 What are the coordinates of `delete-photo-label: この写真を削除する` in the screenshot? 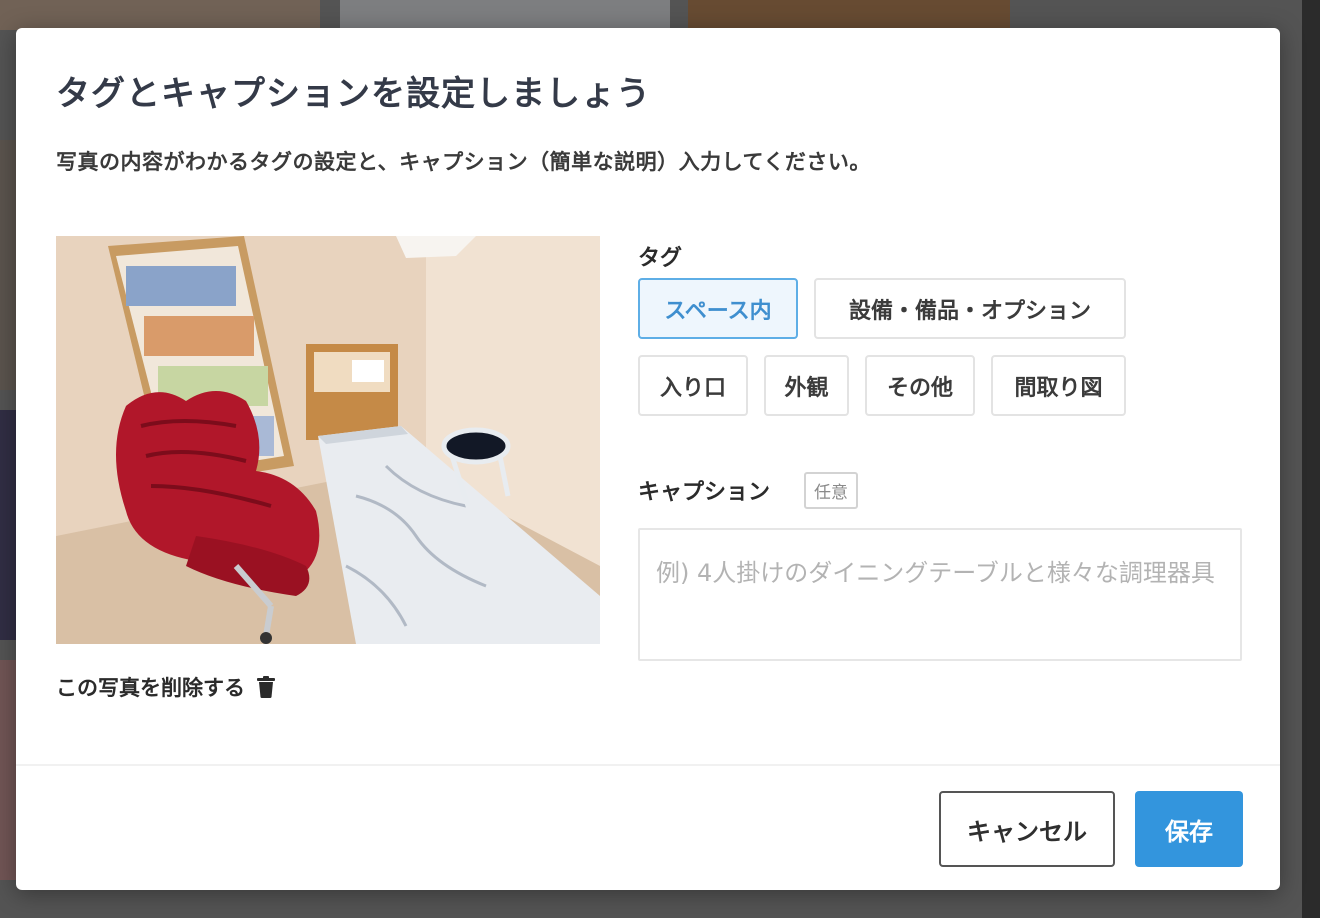 It's located at (150, 688).